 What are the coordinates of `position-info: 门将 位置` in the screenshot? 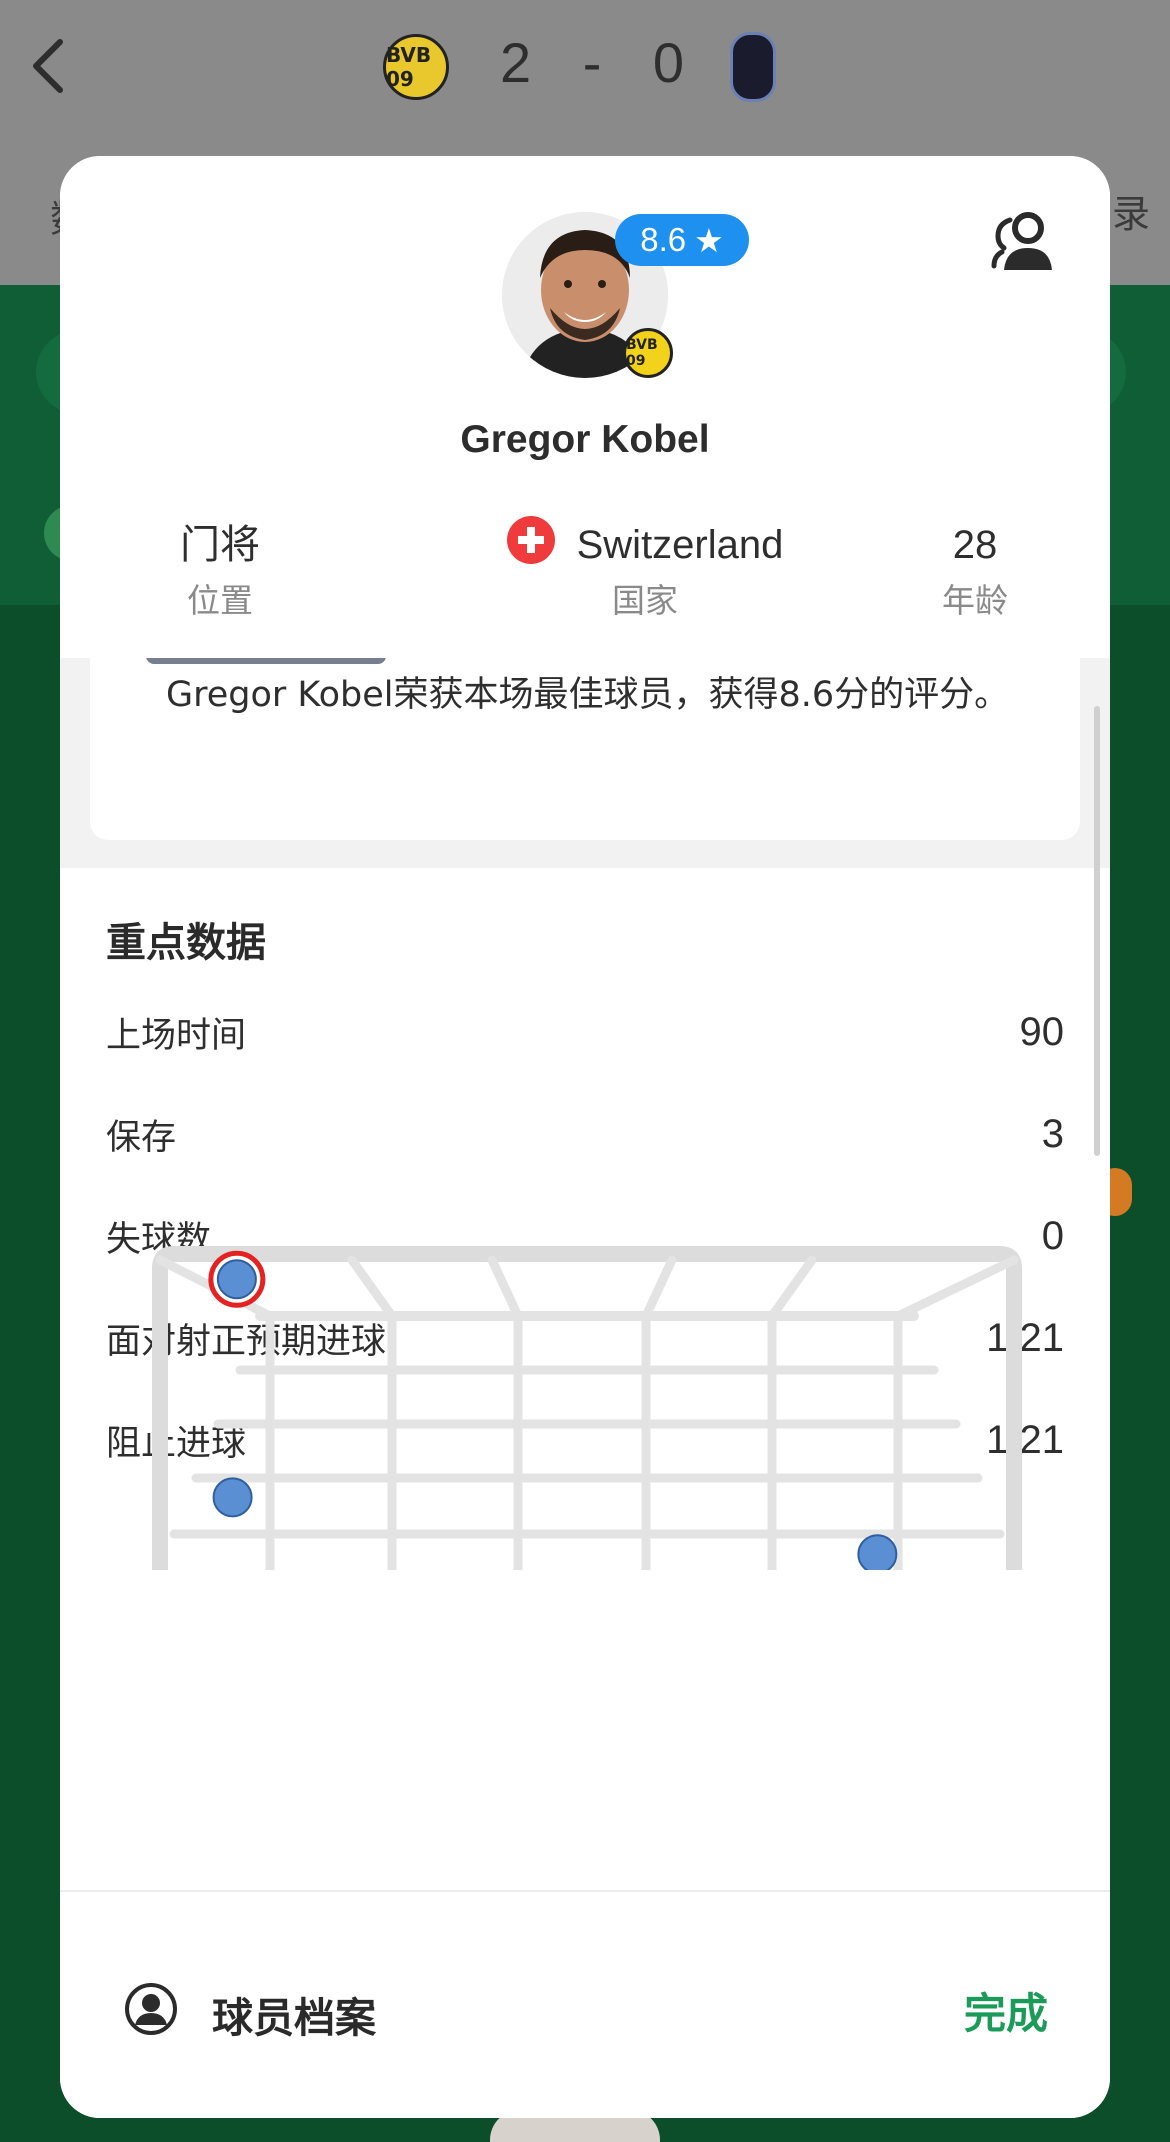 It's located at (220, 571).